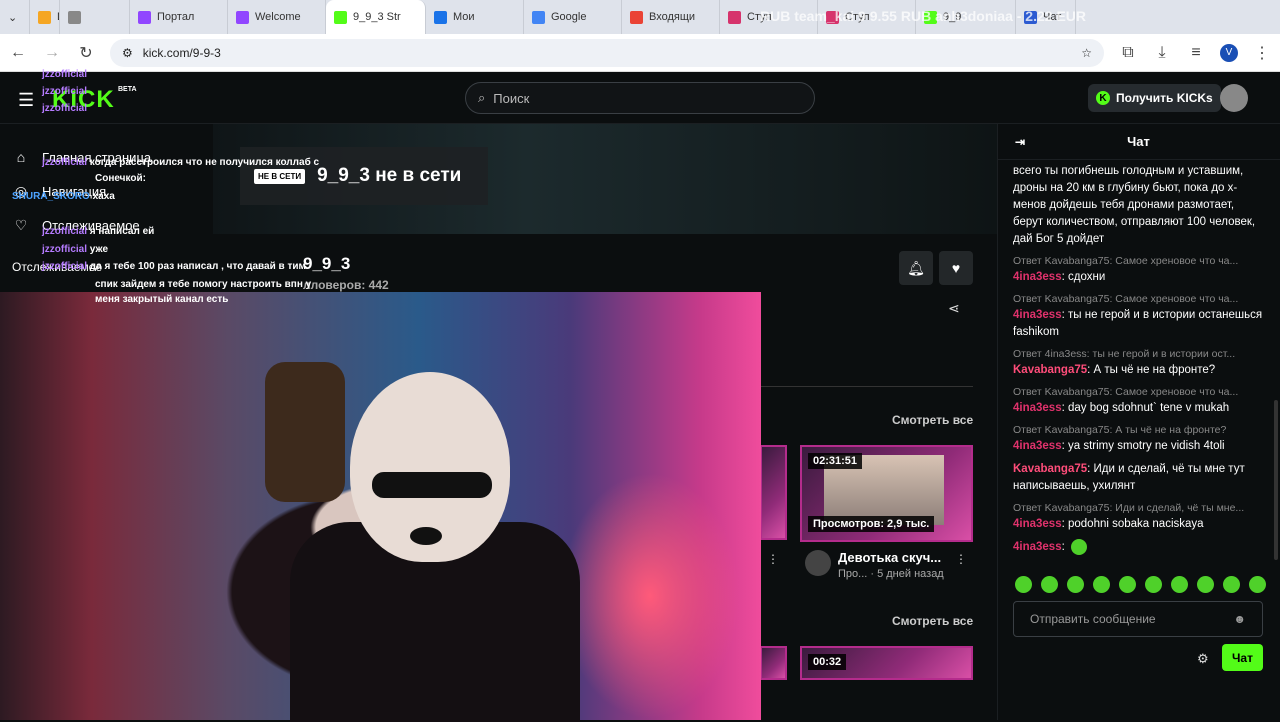  Describe the element at coordinates (1239, 619) in the screenshot. I see `emoji-icon: ☻` at that location.